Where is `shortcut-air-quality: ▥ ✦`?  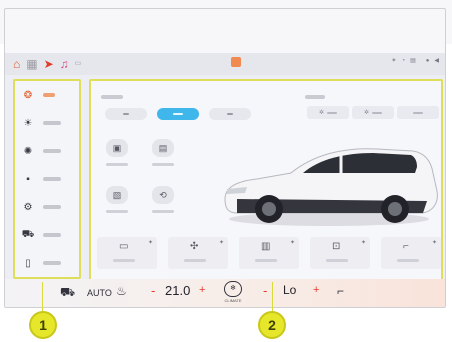 shortcut-air-quality: ▥ ✦ is located at coordinates (269, 253).